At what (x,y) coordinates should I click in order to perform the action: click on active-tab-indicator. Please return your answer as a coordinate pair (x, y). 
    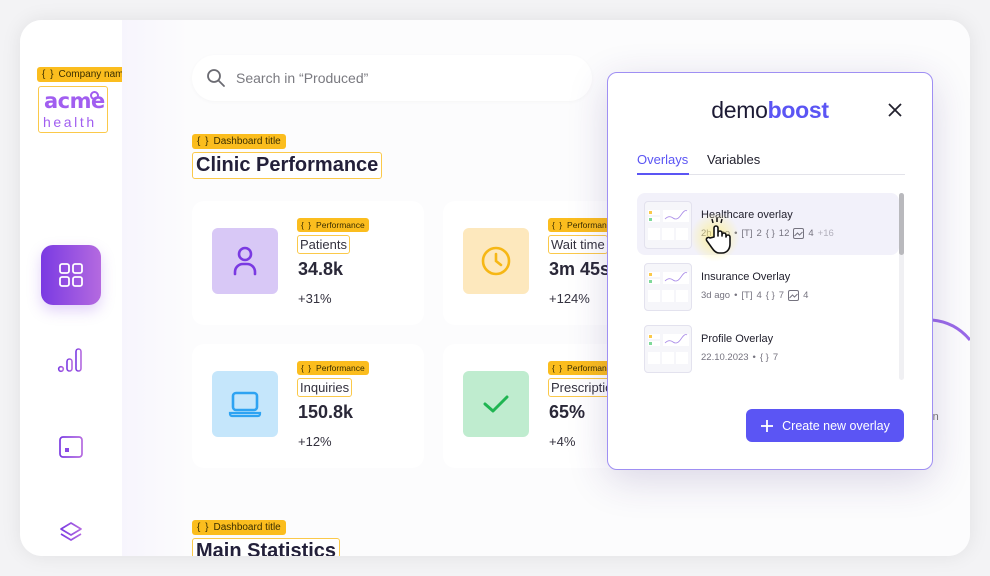
    Looking at the image, I should click on (663, 174).